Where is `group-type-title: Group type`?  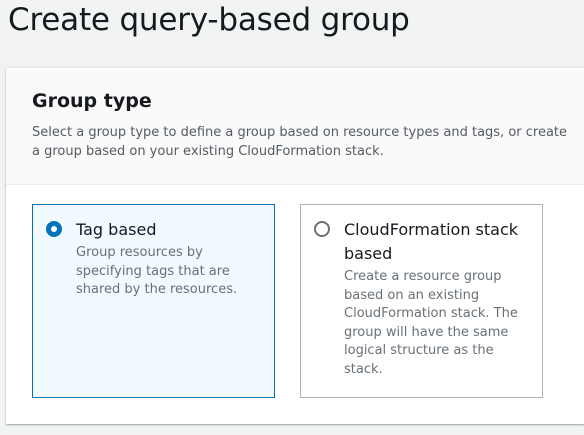
group-type-title: Group type is located at coordinates (92, 101).